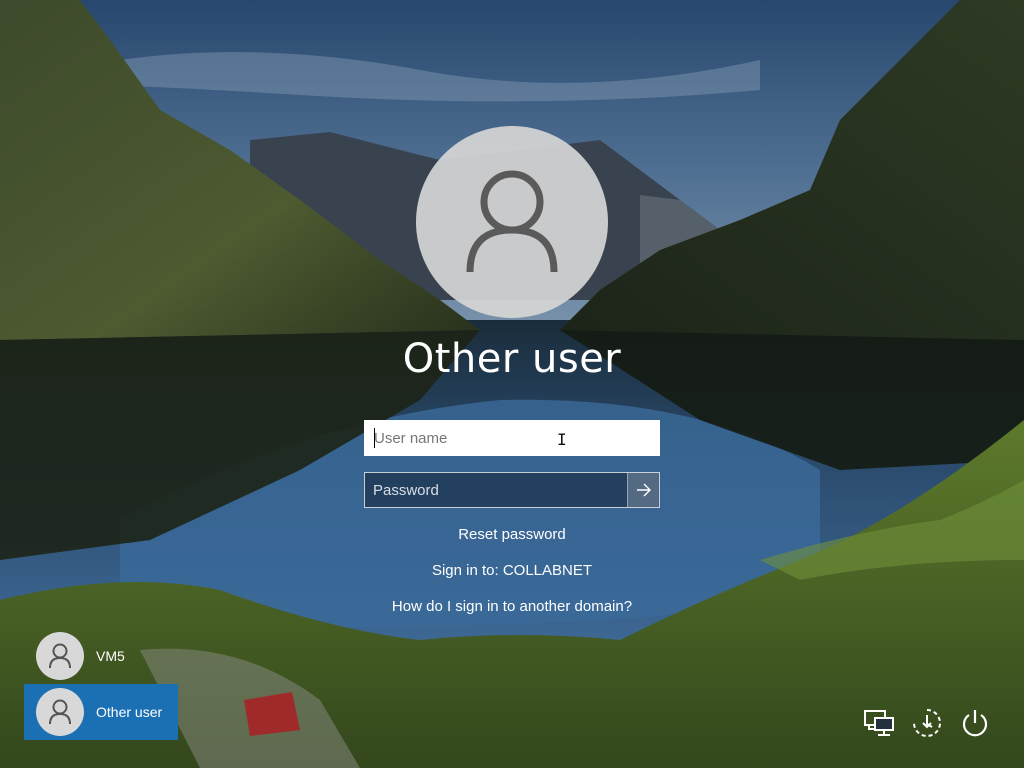 This screenshot has height=768, width=1024. I want to click on user-avatar, so click(512, 222).